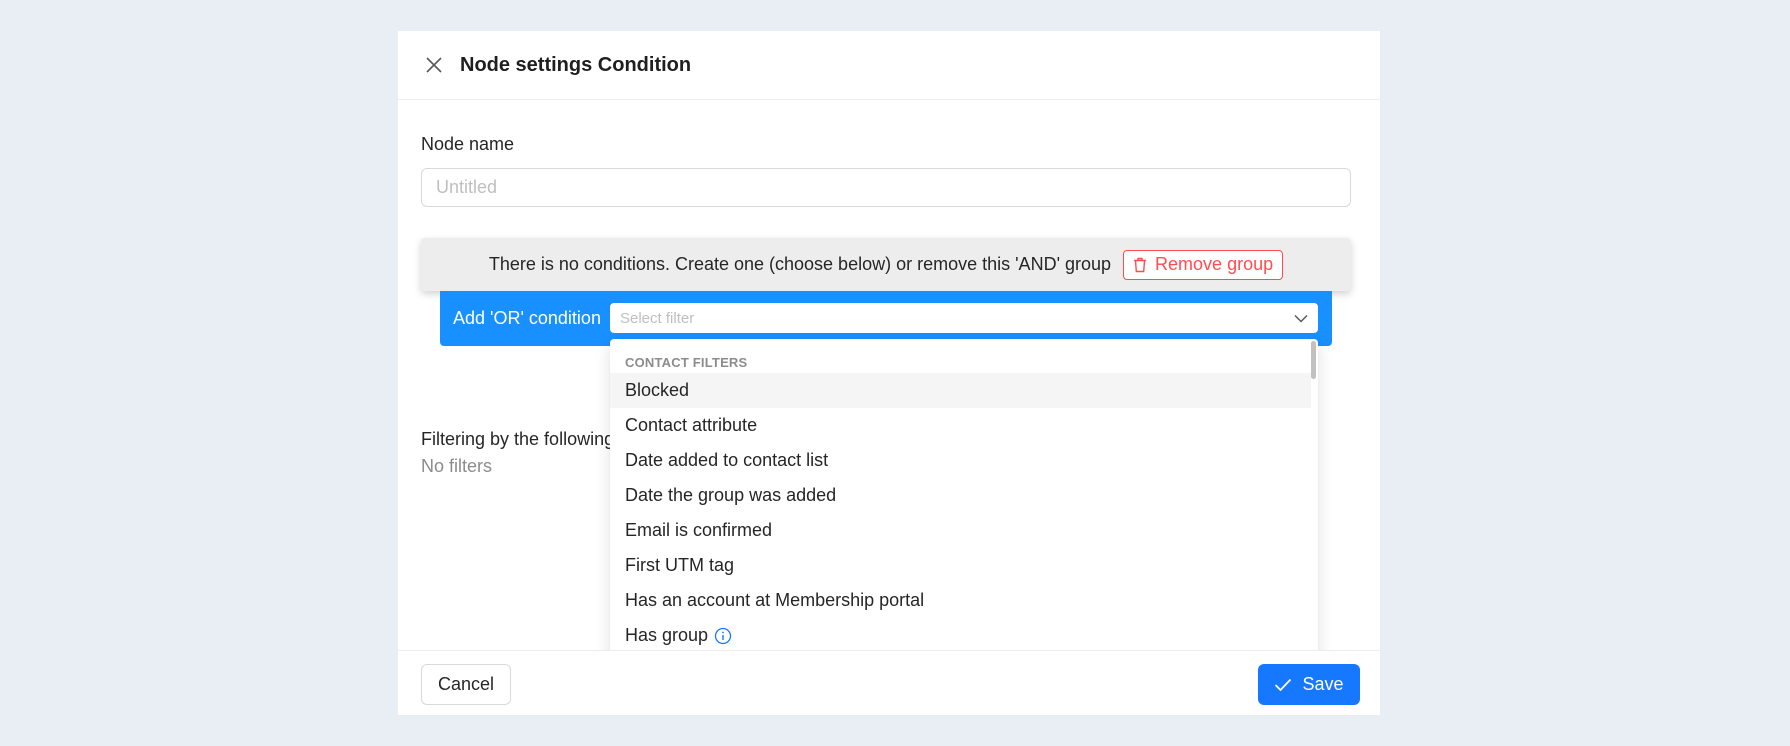 The width and height of the screenshot is (1790, 746). What do you see at coordinates (960, 425) in the screenshot?
I see `dropdown-item-contact-attribute: Contact attribute` at bounding box center [960, 425].